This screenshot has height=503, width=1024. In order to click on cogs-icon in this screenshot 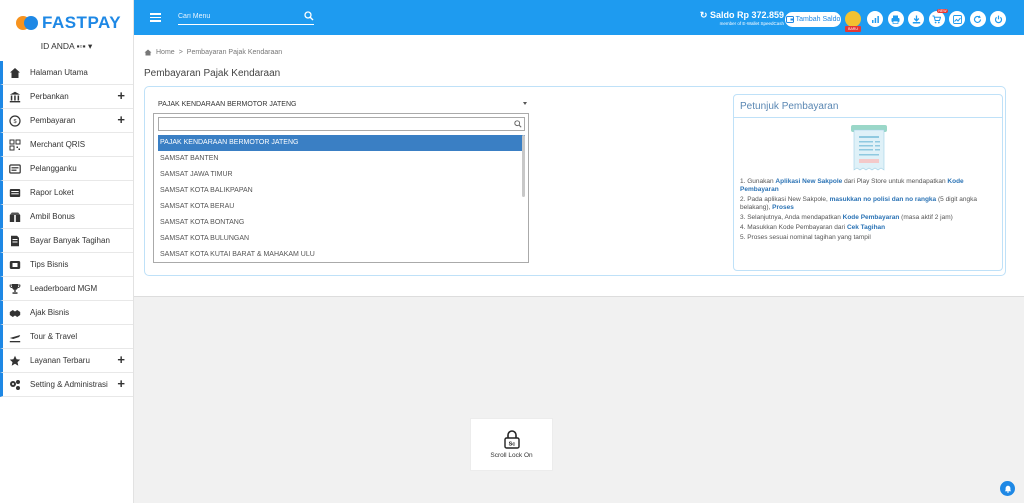, I will do `click(15, 385)`.